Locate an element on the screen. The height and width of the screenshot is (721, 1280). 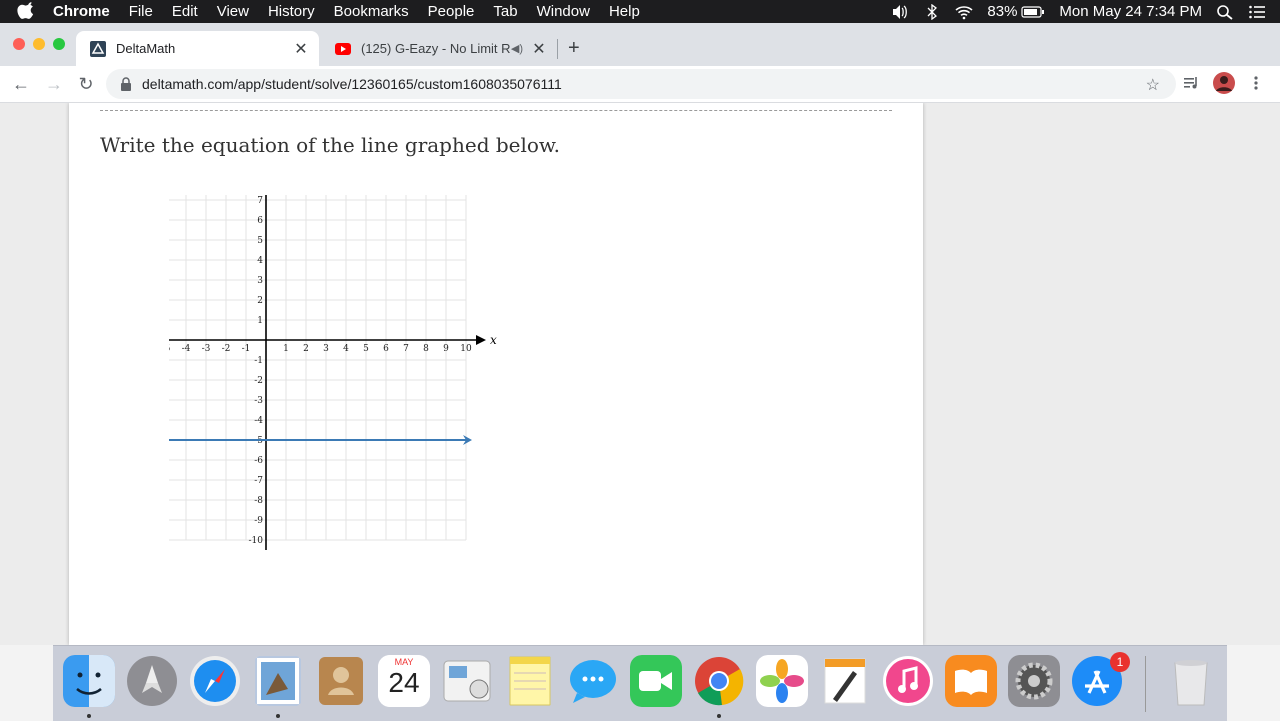
calendar-date: MAY 24 is located at coordinates (404, 681).